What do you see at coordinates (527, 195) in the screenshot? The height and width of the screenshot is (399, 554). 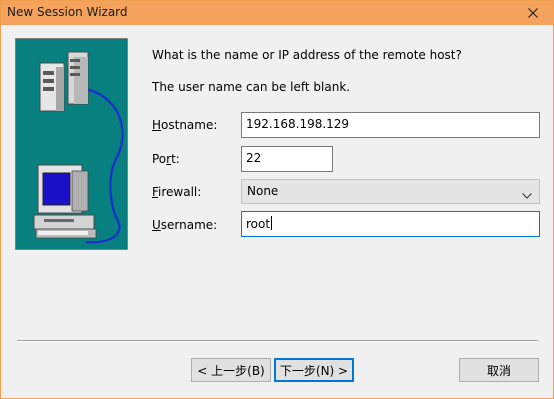 I see `chevron-down-icon` at bounding box center [527, 195].